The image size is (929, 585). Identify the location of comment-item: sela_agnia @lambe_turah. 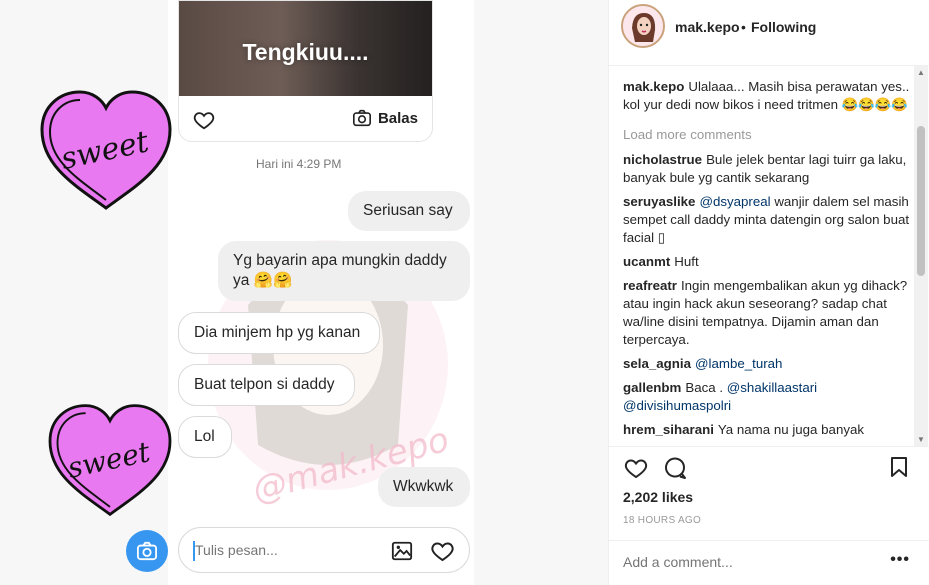
(770, 364).